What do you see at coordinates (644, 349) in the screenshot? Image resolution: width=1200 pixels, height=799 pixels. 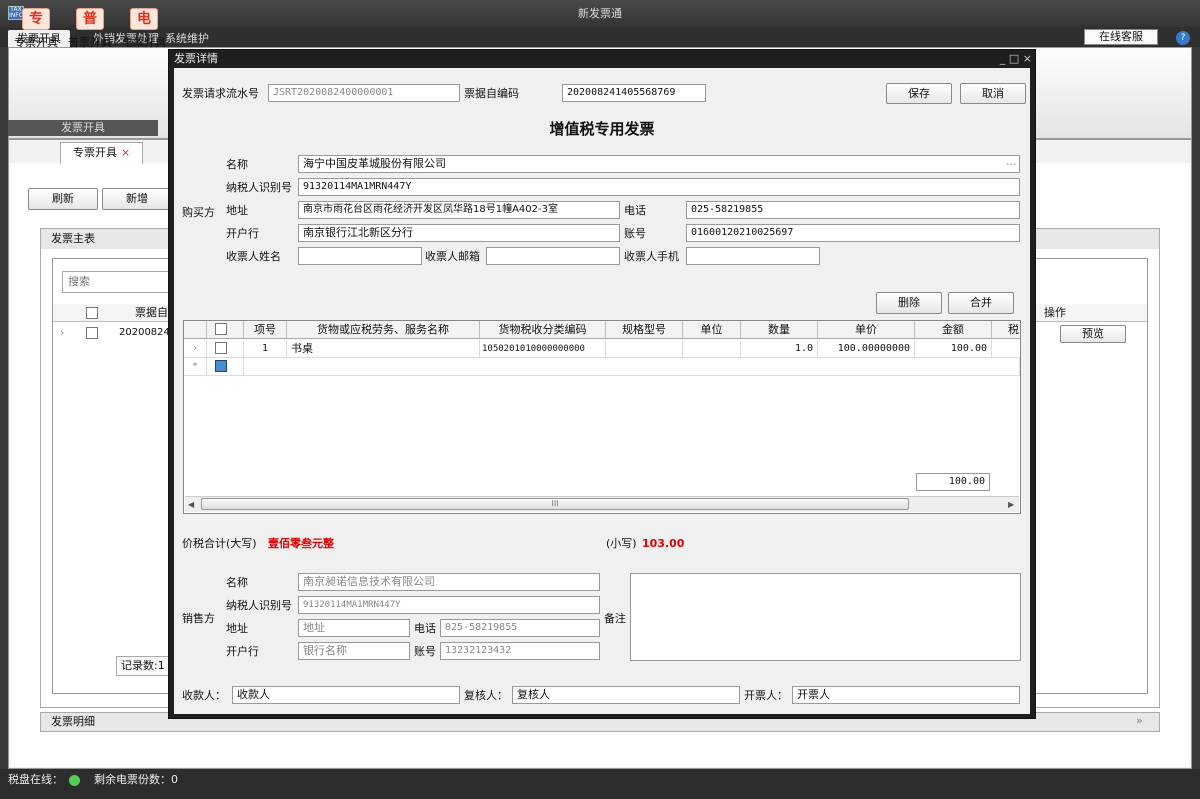 I see `item-spec` at bounding box center [644, 349].